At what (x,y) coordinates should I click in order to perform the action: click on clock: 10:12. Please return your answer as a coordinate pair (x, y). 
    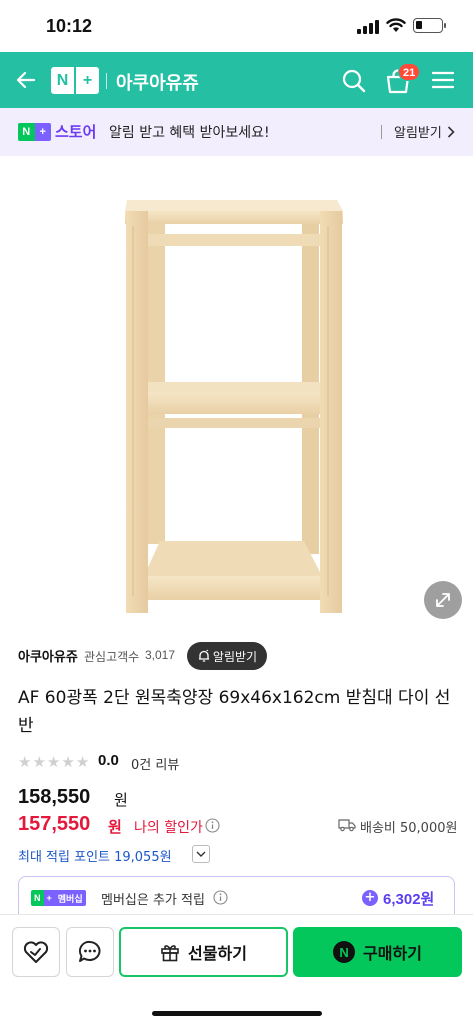
    Looking at the image, I should click on (69, 26).